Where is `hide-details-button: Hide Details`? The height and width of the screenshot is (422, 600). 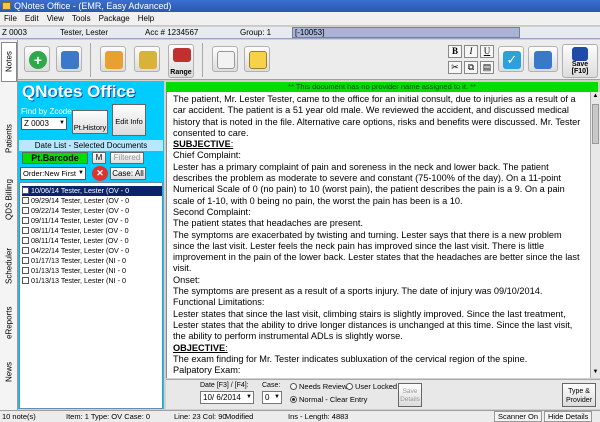
hide-details-button: Hide Details is located at coordinates (568, 416).